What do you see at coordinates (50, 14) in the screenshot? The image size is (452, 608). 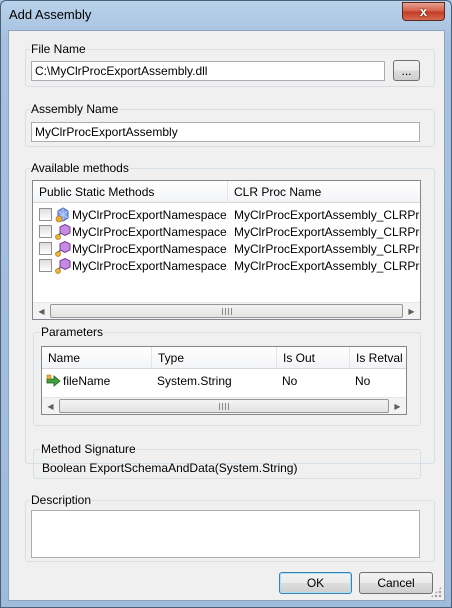 I see `window-title: Add Assembly` at bounding box center [50, 14].